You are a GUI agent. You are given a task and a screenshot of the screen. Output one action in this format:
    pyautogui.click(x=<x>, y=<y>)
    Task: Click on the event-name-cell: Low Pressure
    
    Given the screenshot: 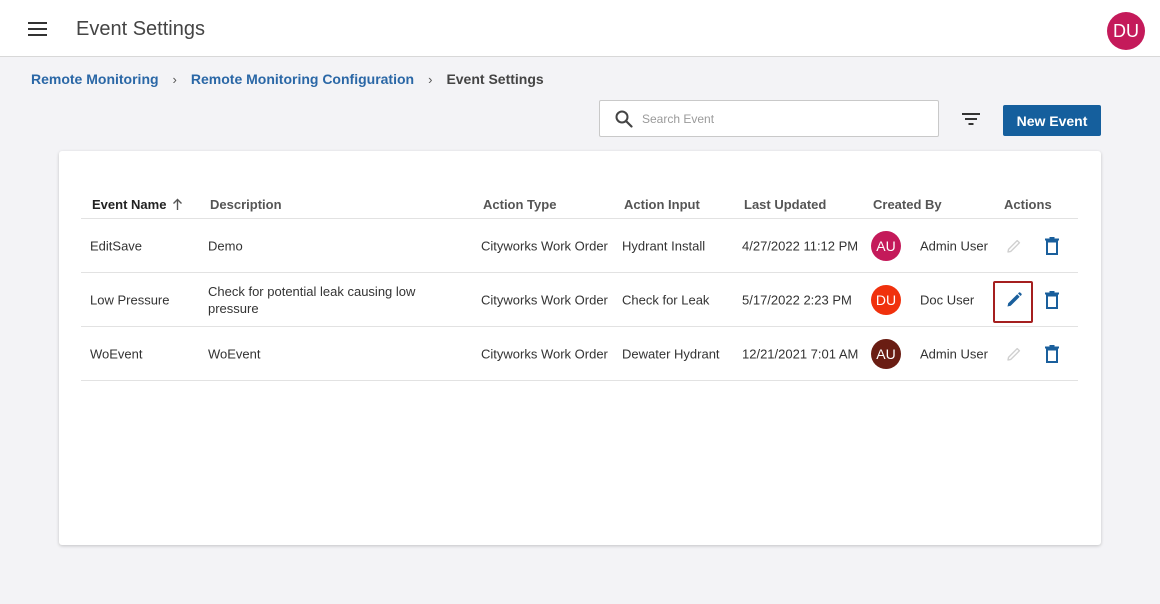 What is the action you would take?
    pyautogui.click(x=130, y=299)
    